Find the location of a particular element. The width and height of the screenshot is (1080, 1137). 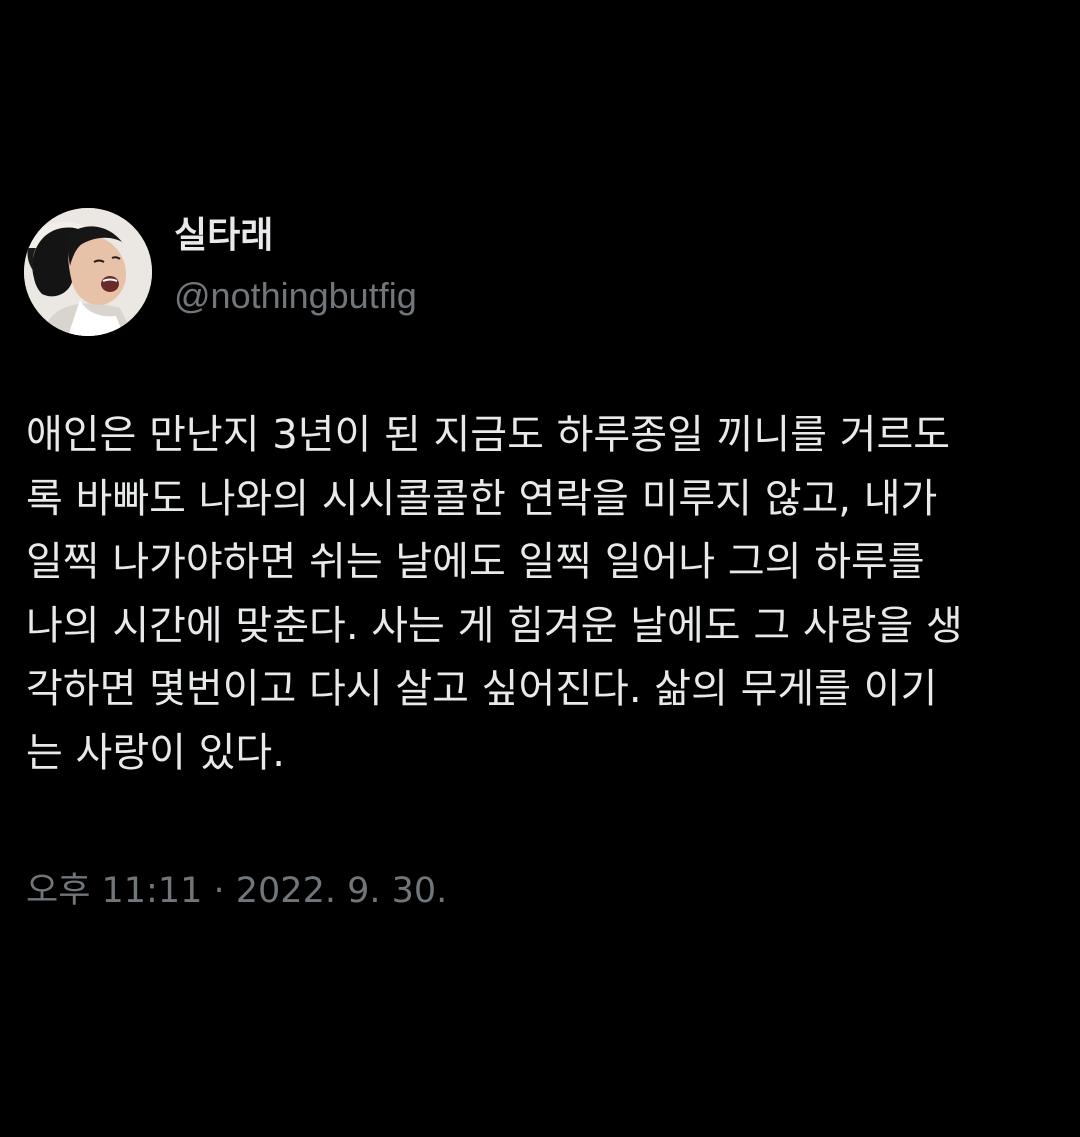

profile-photo-icon is located at coordinates (88, 272).